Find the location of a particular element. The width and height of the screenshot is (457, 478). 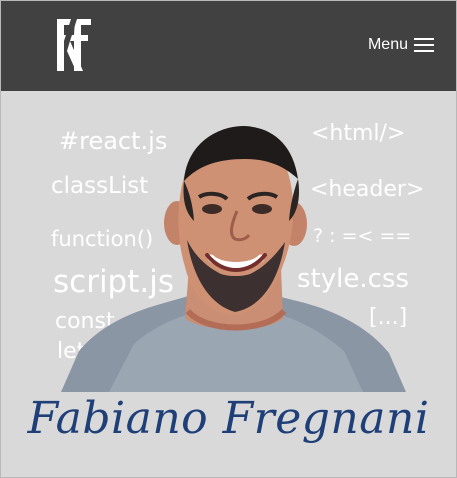

menu-button: Menu is located at coordinates (401, 45).